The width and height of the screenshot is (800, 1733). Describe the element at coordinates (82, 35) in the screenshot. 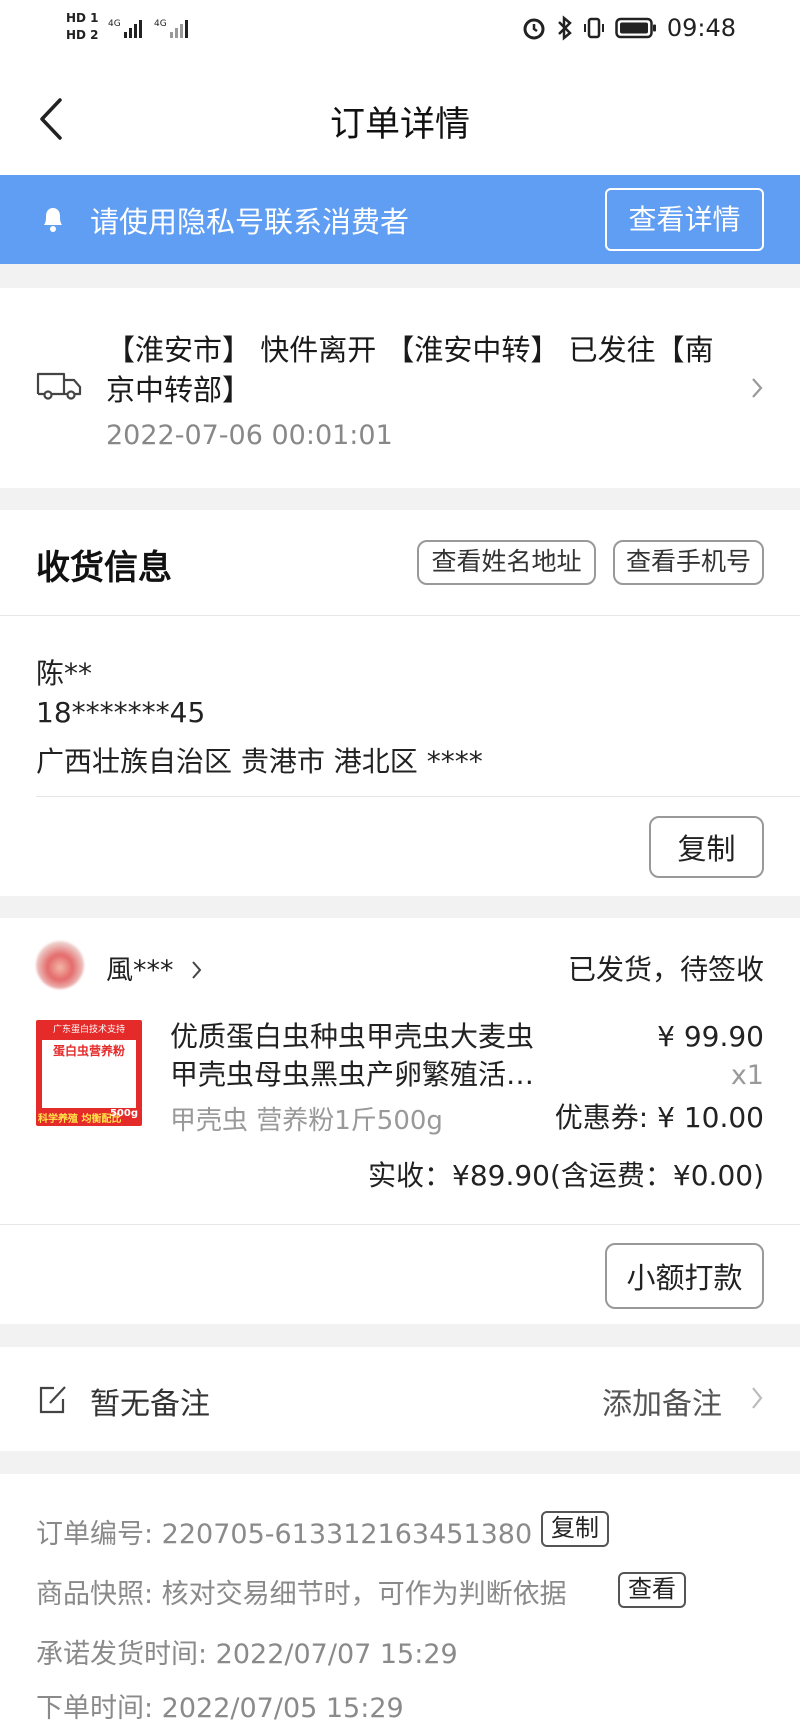

I see `sim2-label: HD 2` at that location.